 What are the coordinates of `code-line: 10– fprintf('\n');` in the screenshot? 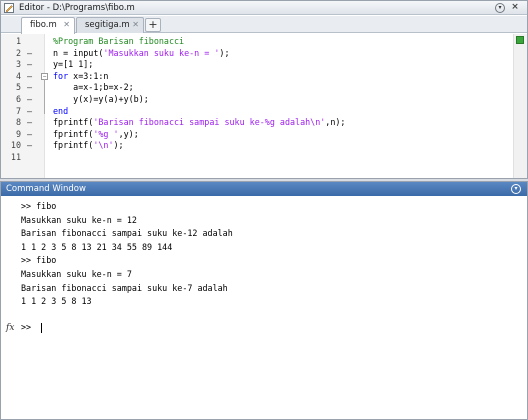 It's located at (256, 146).